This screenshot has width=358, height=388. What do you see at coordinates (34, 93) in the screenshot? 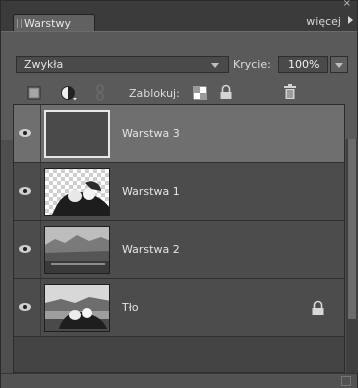
I see `new-layer-icon` at bounding box center [34, 93].